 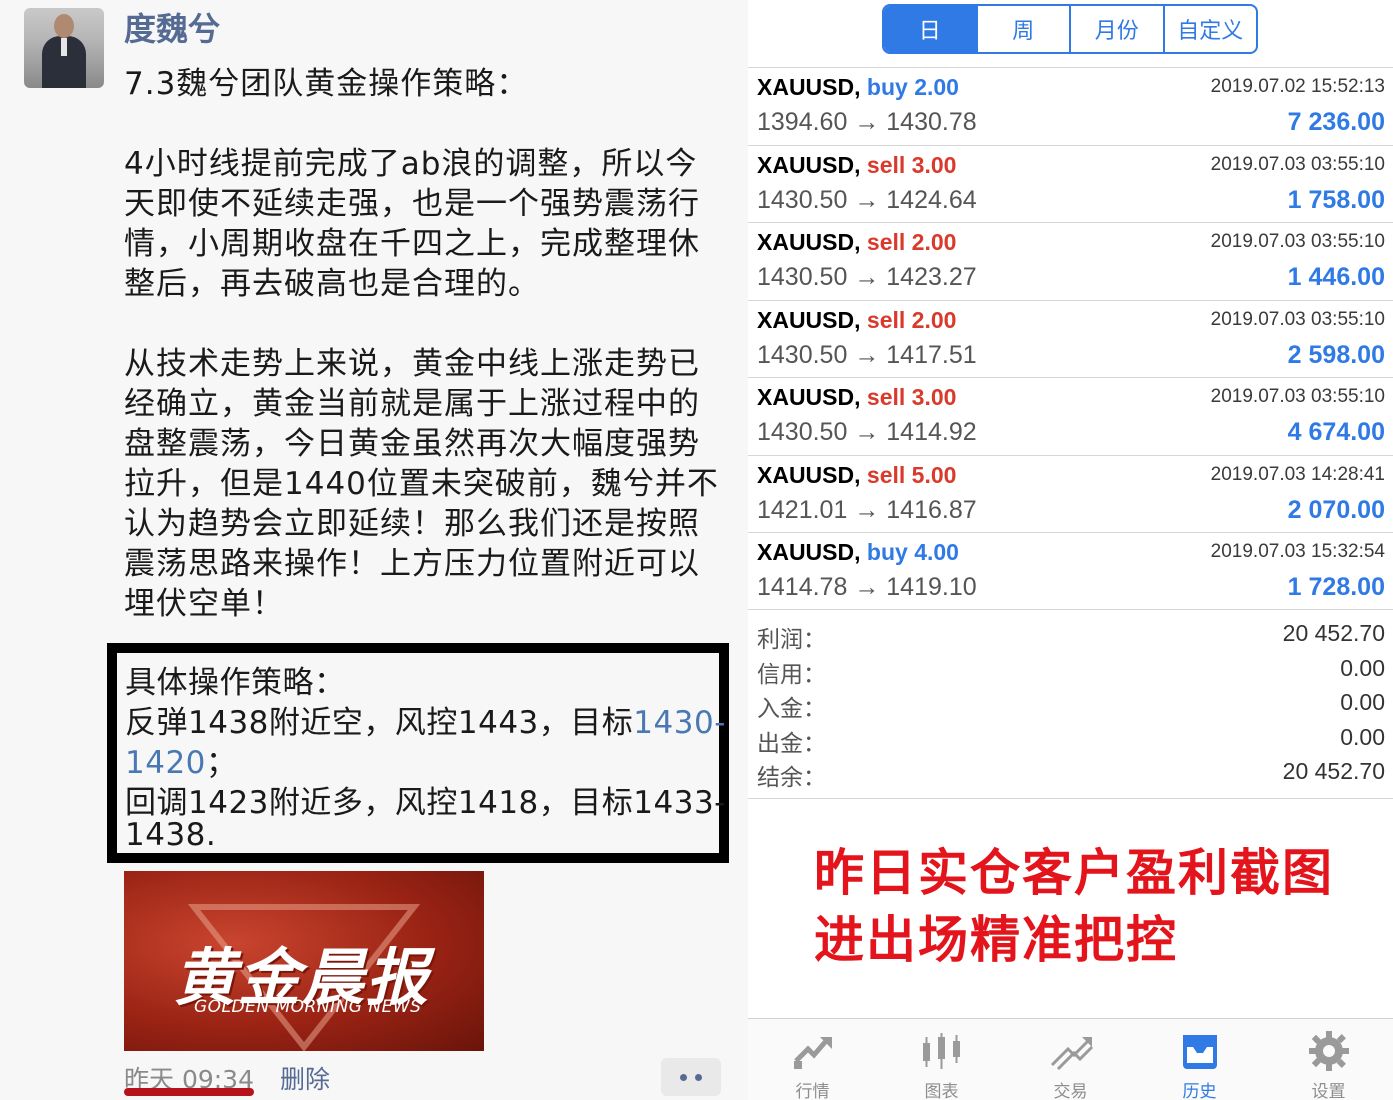 What do you see at coordinates (308, 1007) in the screenshot?
I see `banner-subtitle: GOLDEN MORNING NEWS` at bounding box center [308, 1007].